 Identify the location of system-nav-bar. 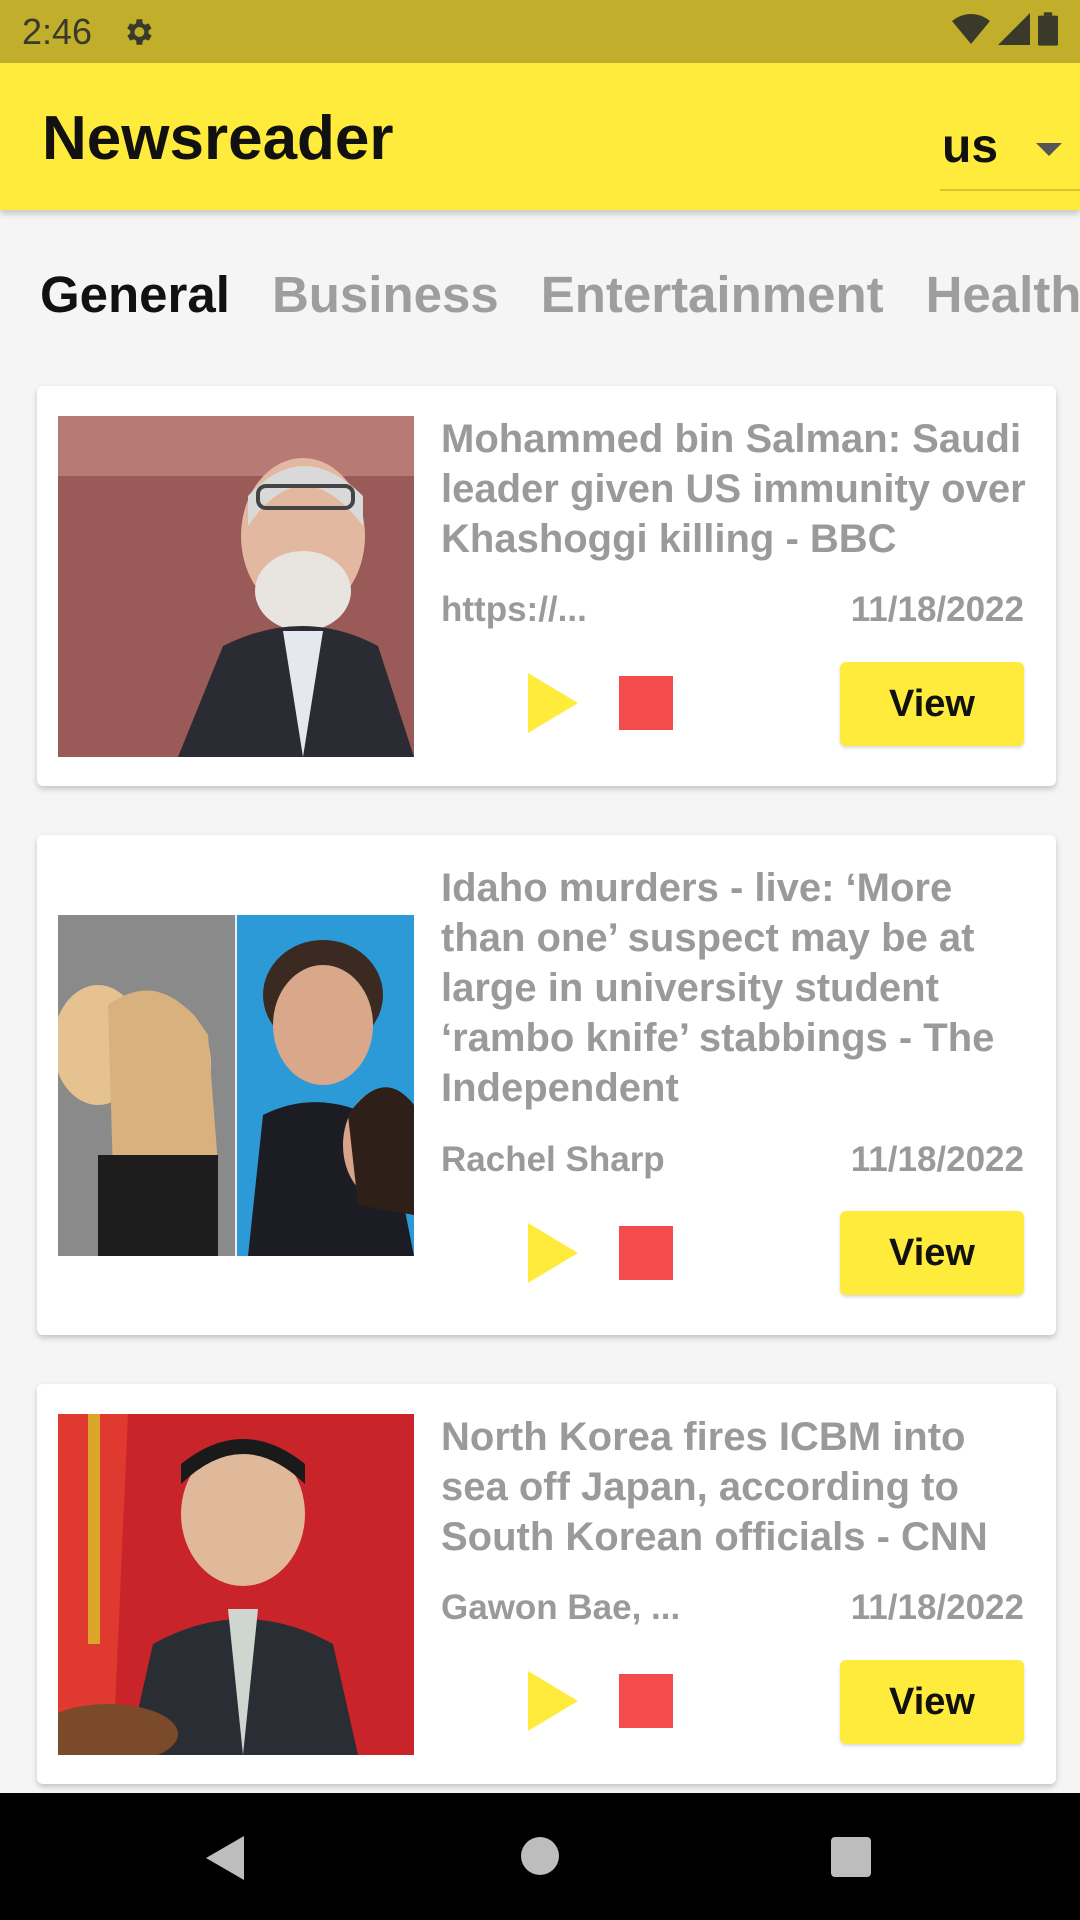
(540, 1856).